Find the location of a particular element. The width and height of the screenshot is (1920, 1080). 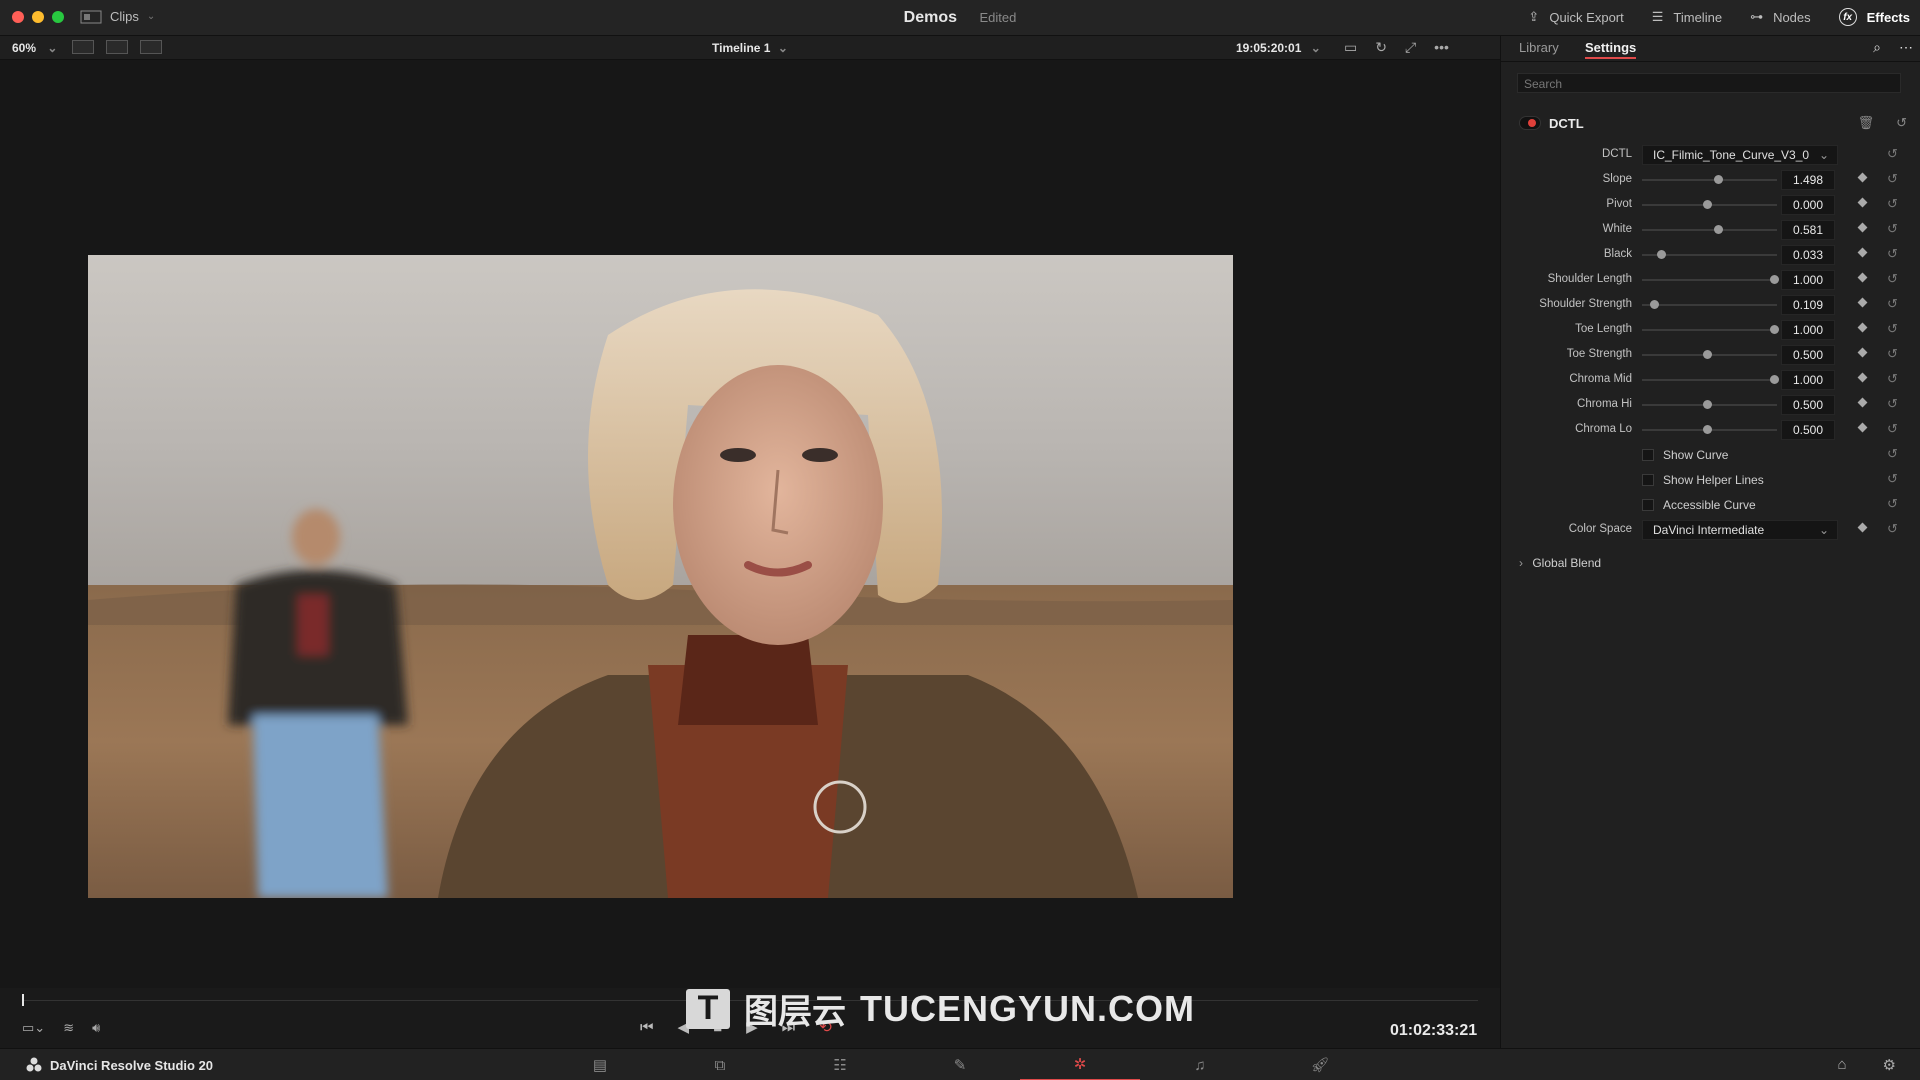

bypass-icon: ↻ is located at coordinates (1381, 47).